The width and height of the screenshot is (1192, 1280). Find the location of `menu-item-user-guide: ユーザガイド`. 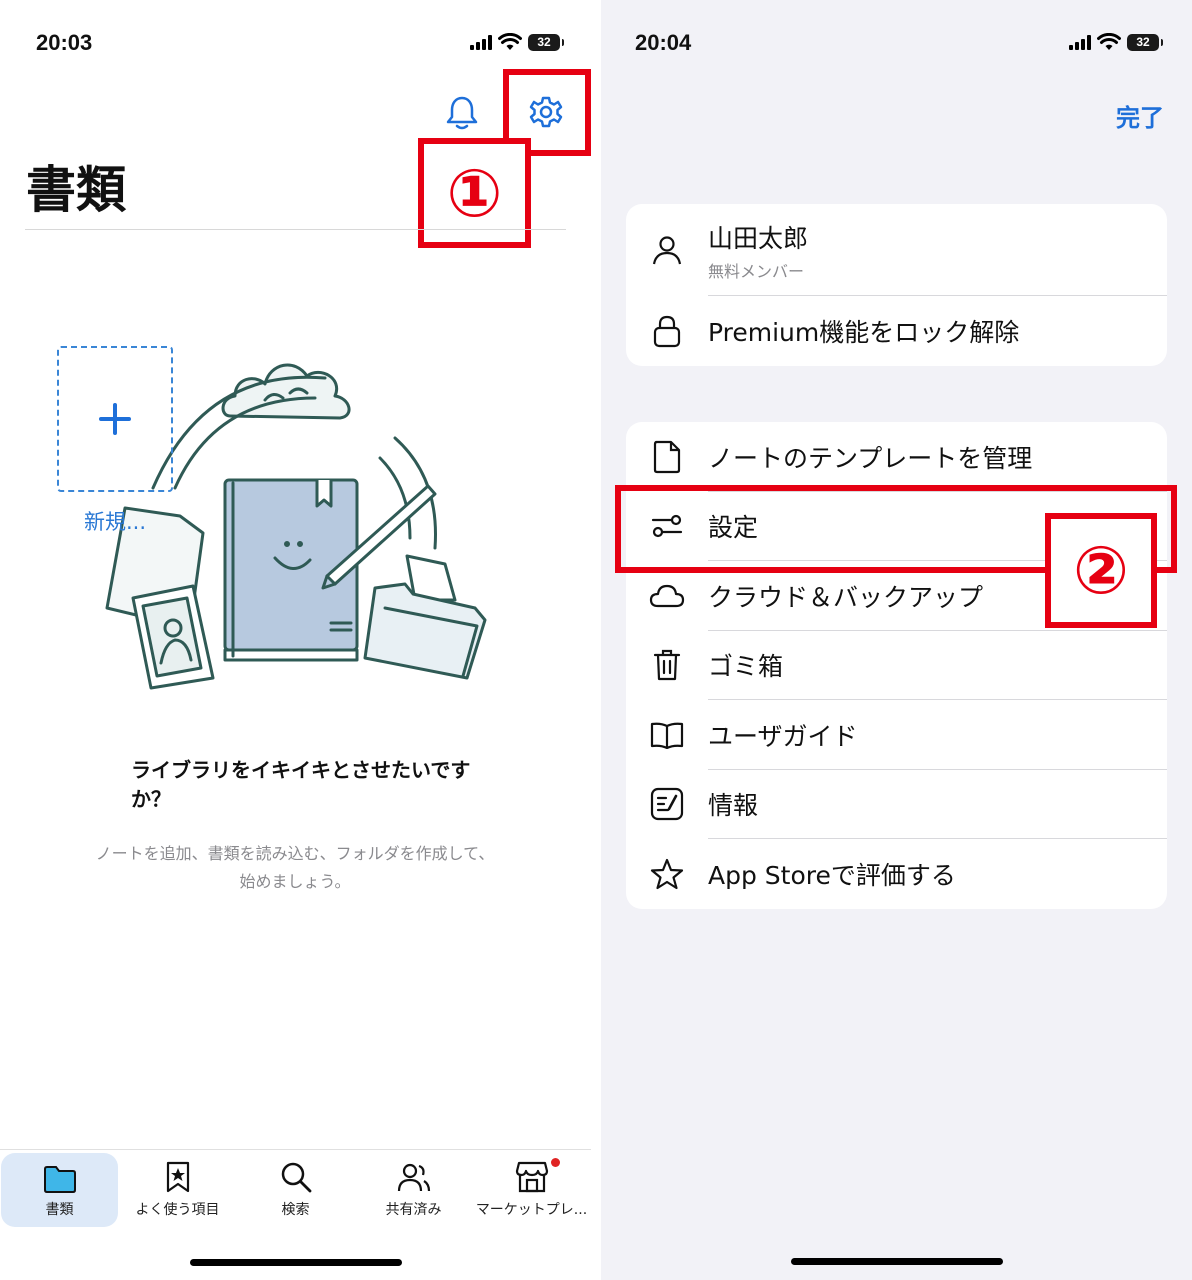

menu-item-user-guide: ユーザガイド is located at coordinates (896, 735).